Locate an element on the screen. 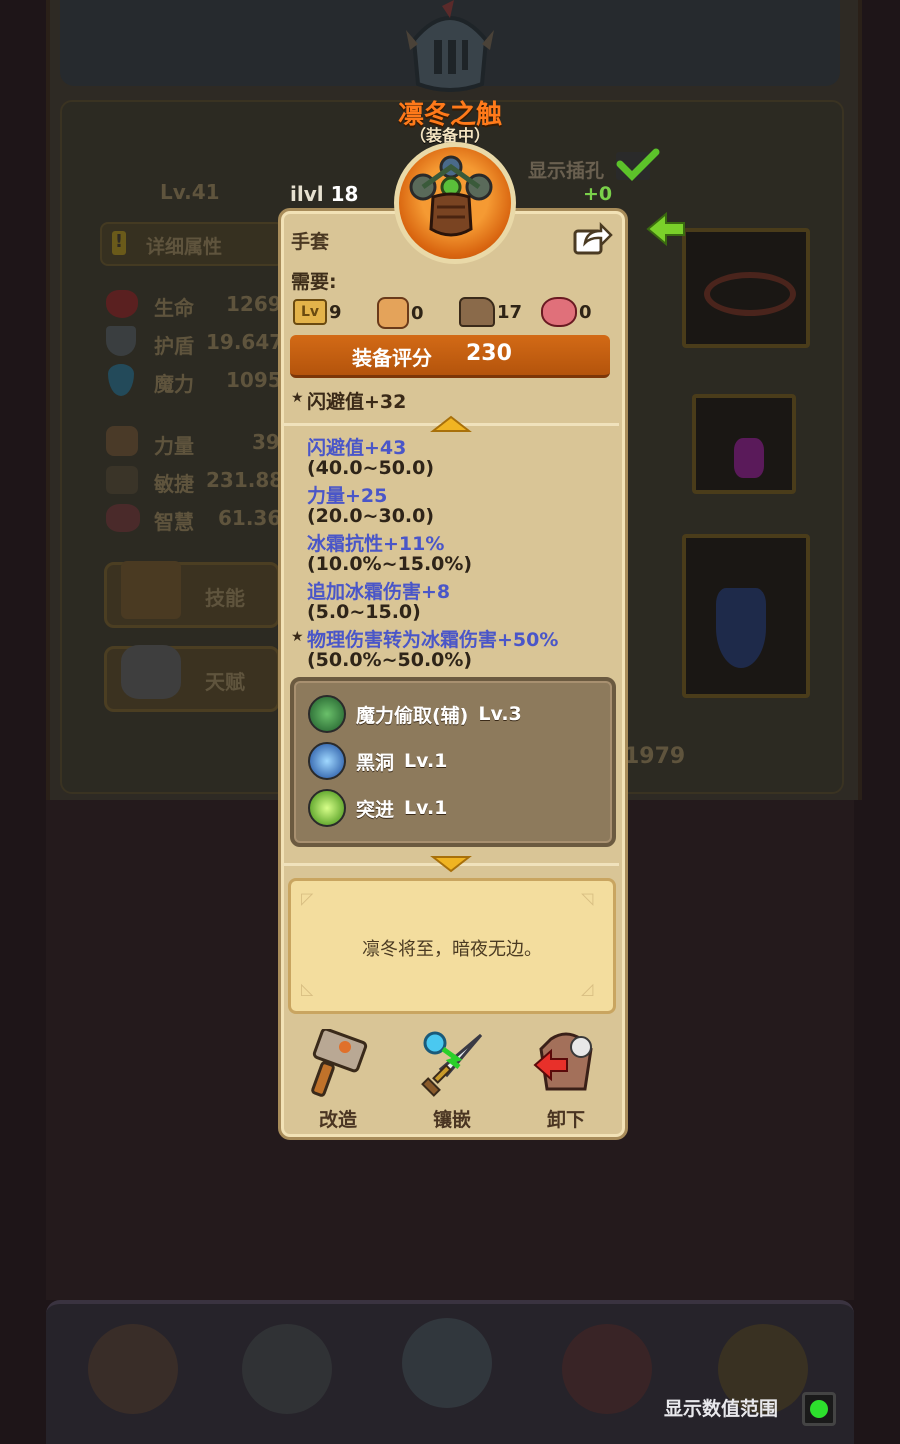  gear-score-label: 装备评分 is located at coordinates (392, 358).